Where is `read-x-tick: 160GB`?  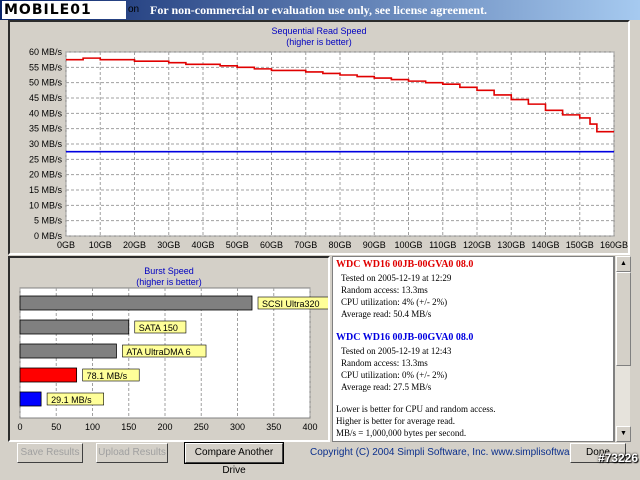 read-x-tick: 160GB is located at coordinates (614, 245).